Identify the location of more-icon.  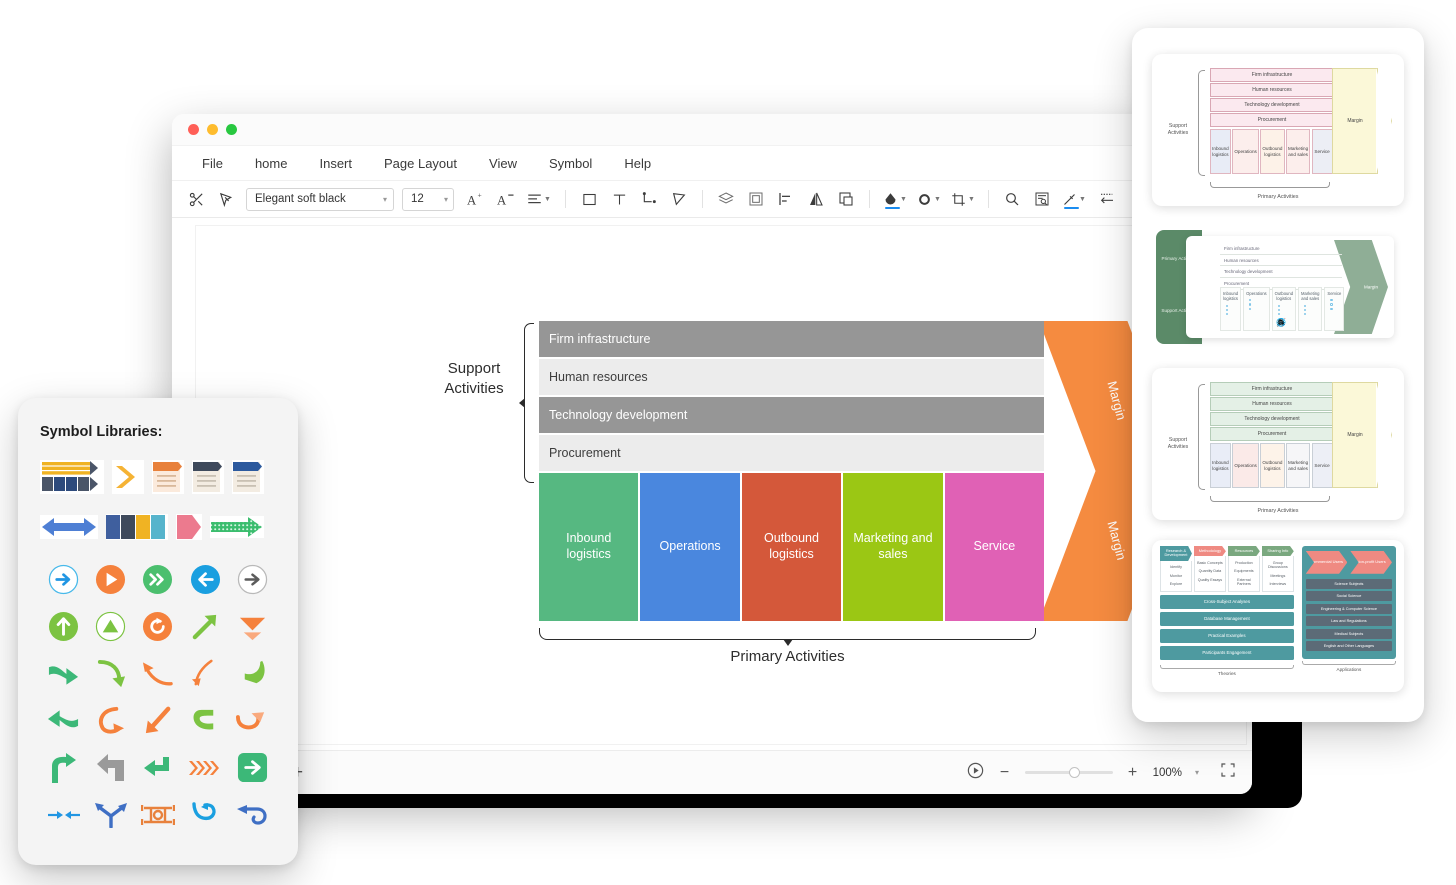
(1107, 199).